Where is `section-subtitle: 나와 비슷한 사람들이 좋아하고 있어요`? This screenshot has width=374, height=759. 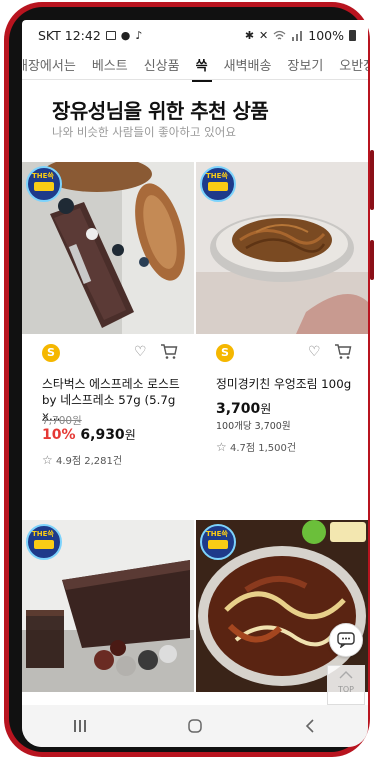 section-subtitle: 나와 비슷한 사람들이 좋아하고 있어요 is located at coordinates (144, 132).